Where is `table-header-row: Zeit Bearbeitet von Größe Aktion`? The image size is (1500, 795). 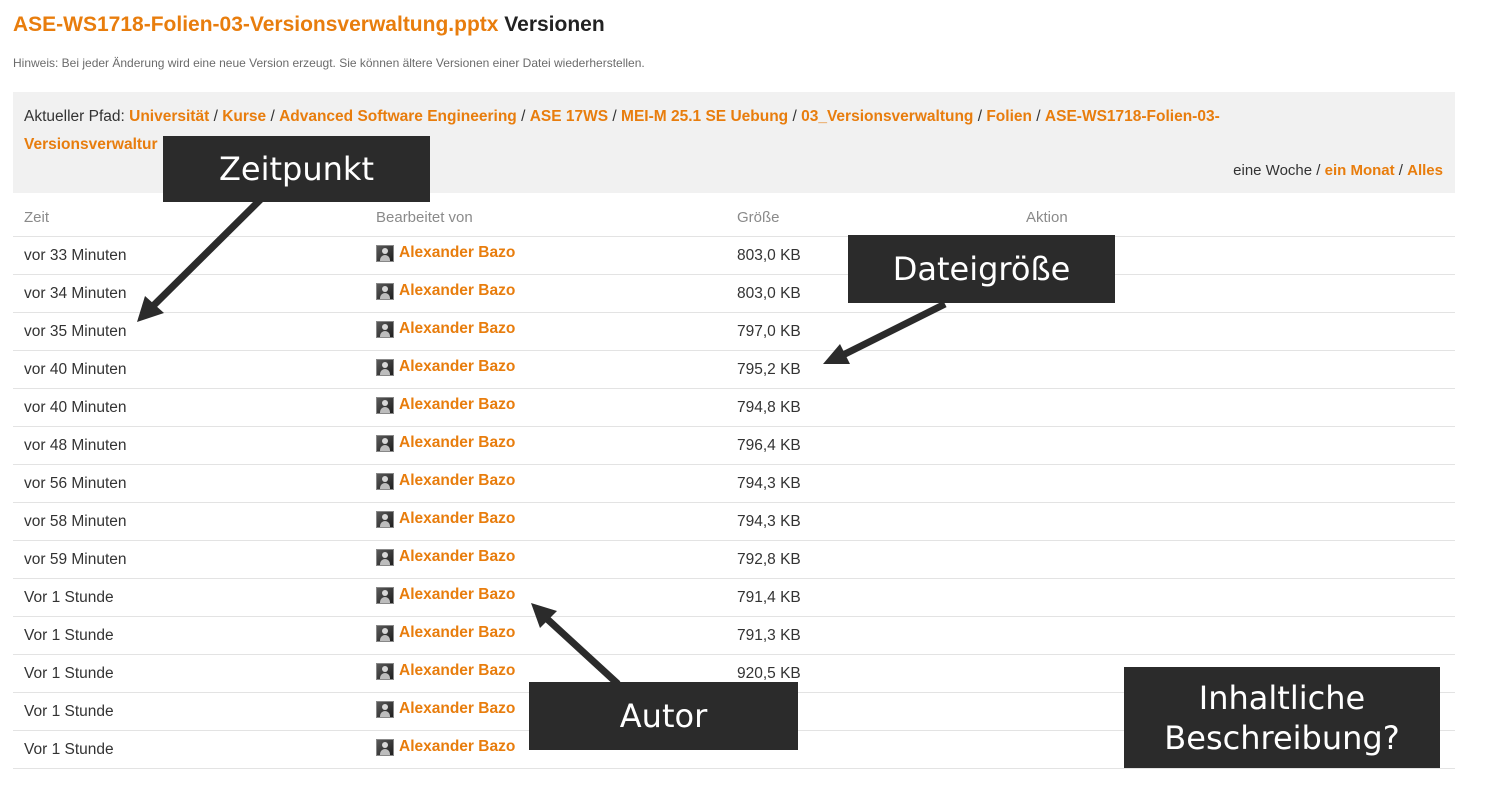 table-header-row: Zeit Bearbeitet von Größe Aktion is located at coordinates (734, 218).